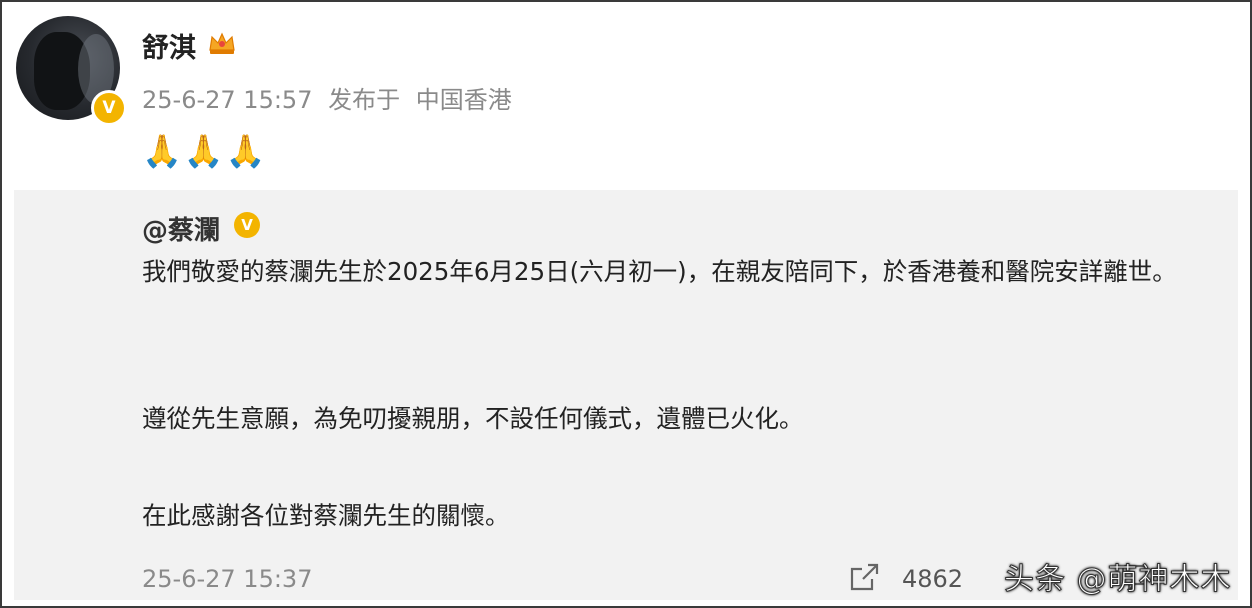 The height and width of the screenshot is (608, 1252). What do you see at coordinates (227, 579) in the screenshot?
I see `original-timestamp: 25-6-27 15:37` at bounding box center [227, 579].